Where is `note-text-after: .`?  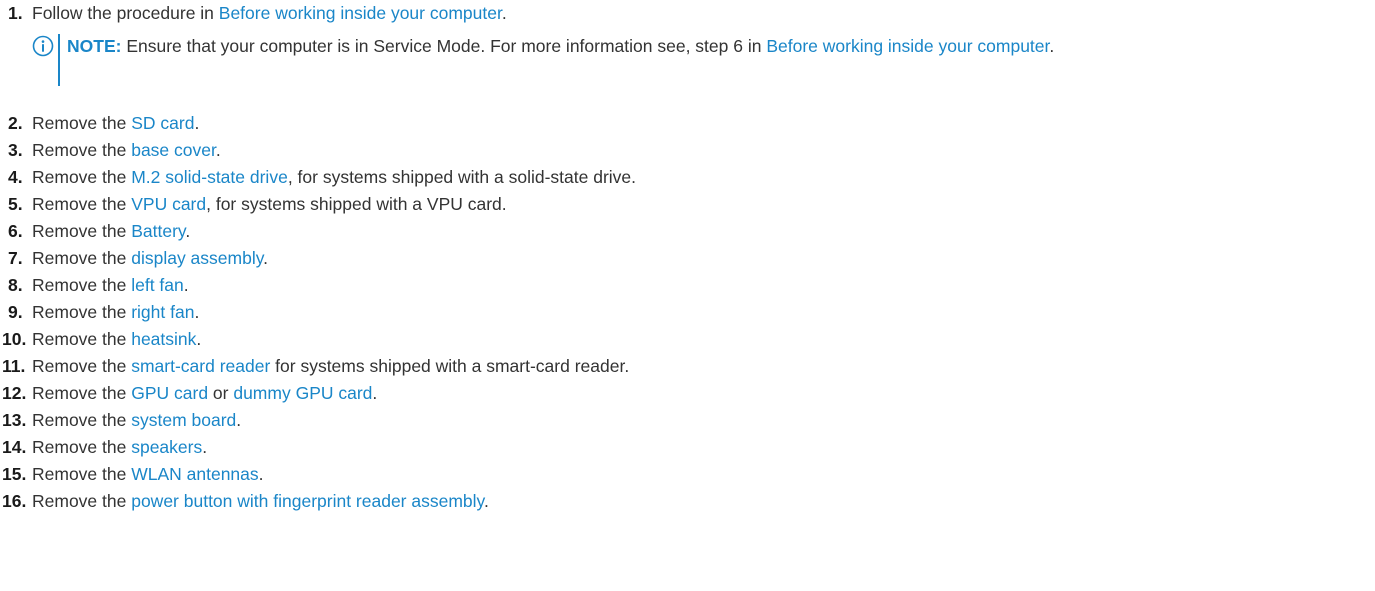
note-text-after: . is located at coordinates (1052, 46).